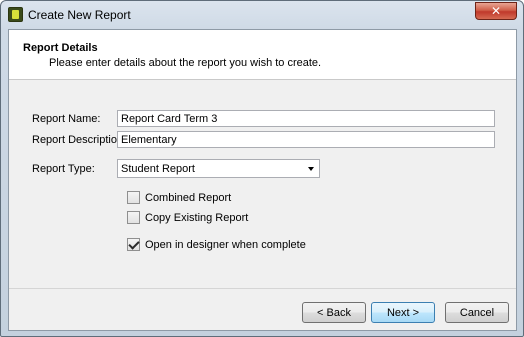 The height and width of the screenshot is (337, 524). Describe the element at coordinates (262, 288) in the screenshot. I see `footer-divider` at that location.